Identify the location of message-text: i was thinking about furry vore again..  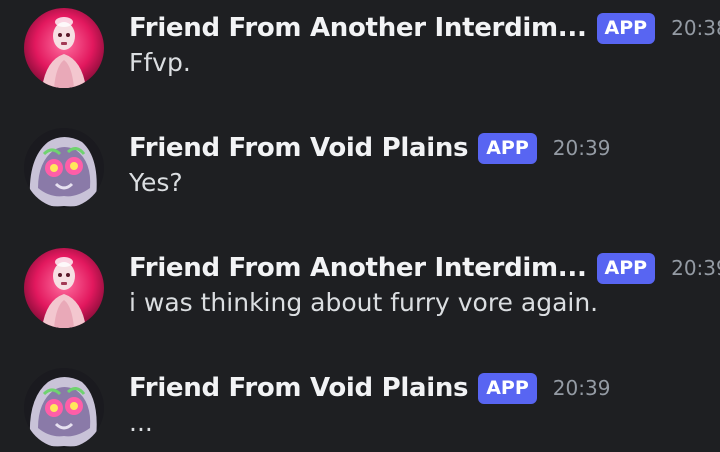
(364, 302).